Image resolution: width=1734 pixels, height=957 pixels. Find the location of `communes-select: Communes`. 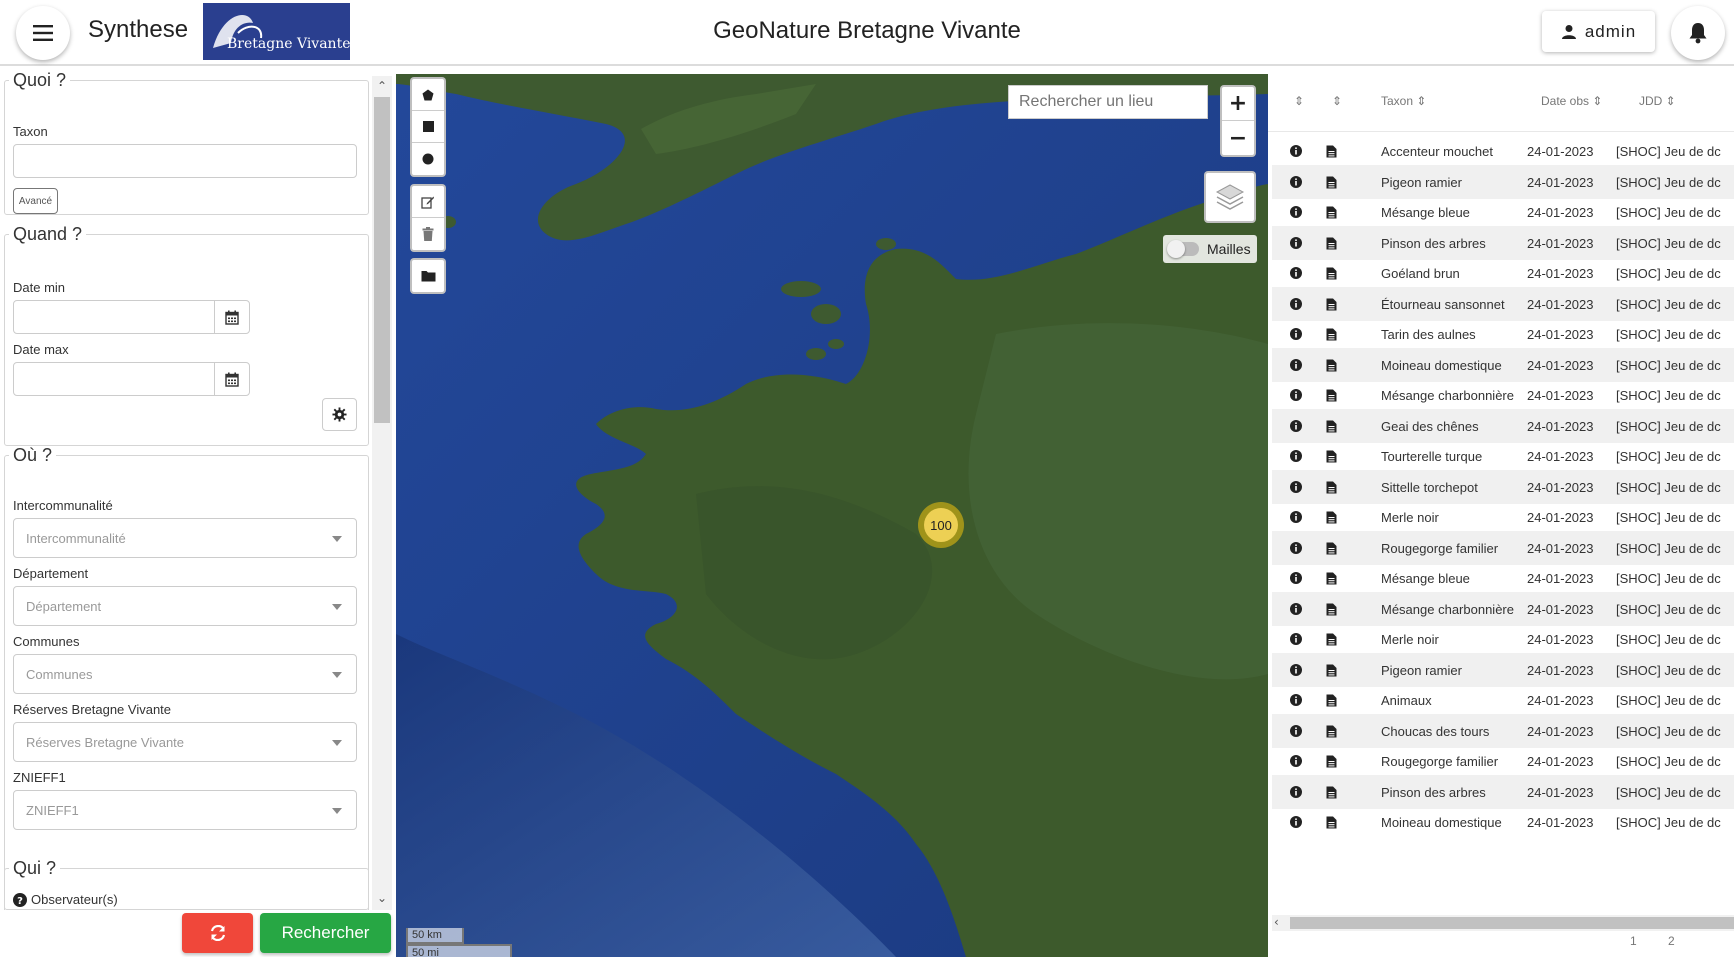

communes-select: Communes is located at coordinates (185, 674).